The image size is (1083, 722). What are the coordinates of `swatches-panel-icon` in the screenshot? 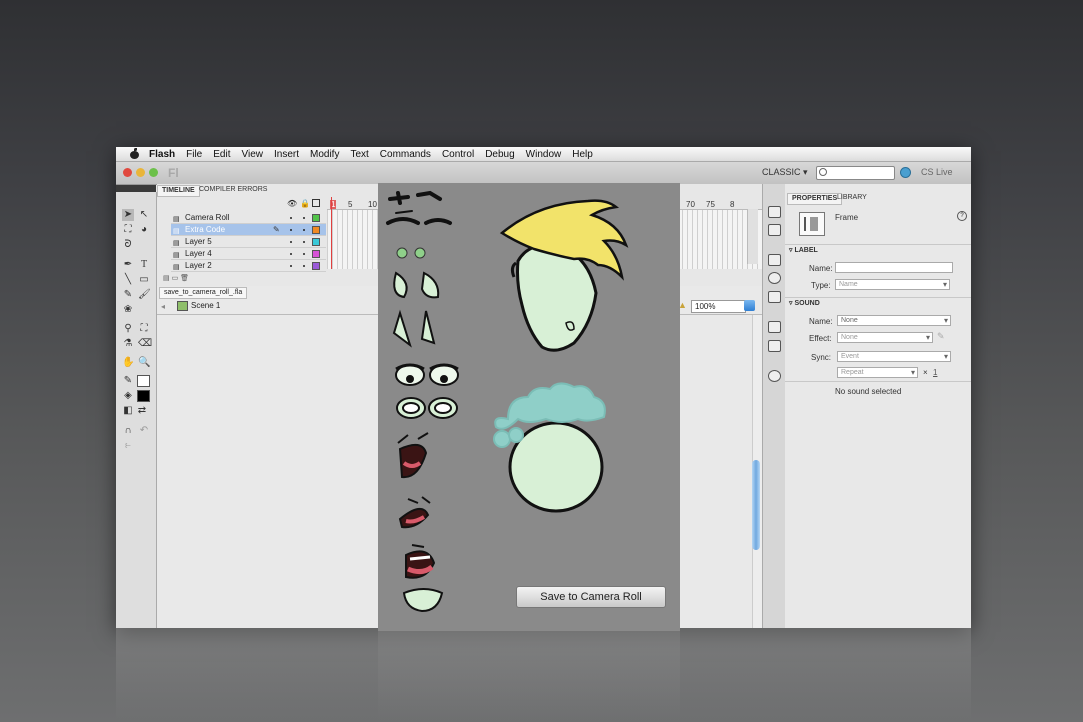 It's located at (774, 230).